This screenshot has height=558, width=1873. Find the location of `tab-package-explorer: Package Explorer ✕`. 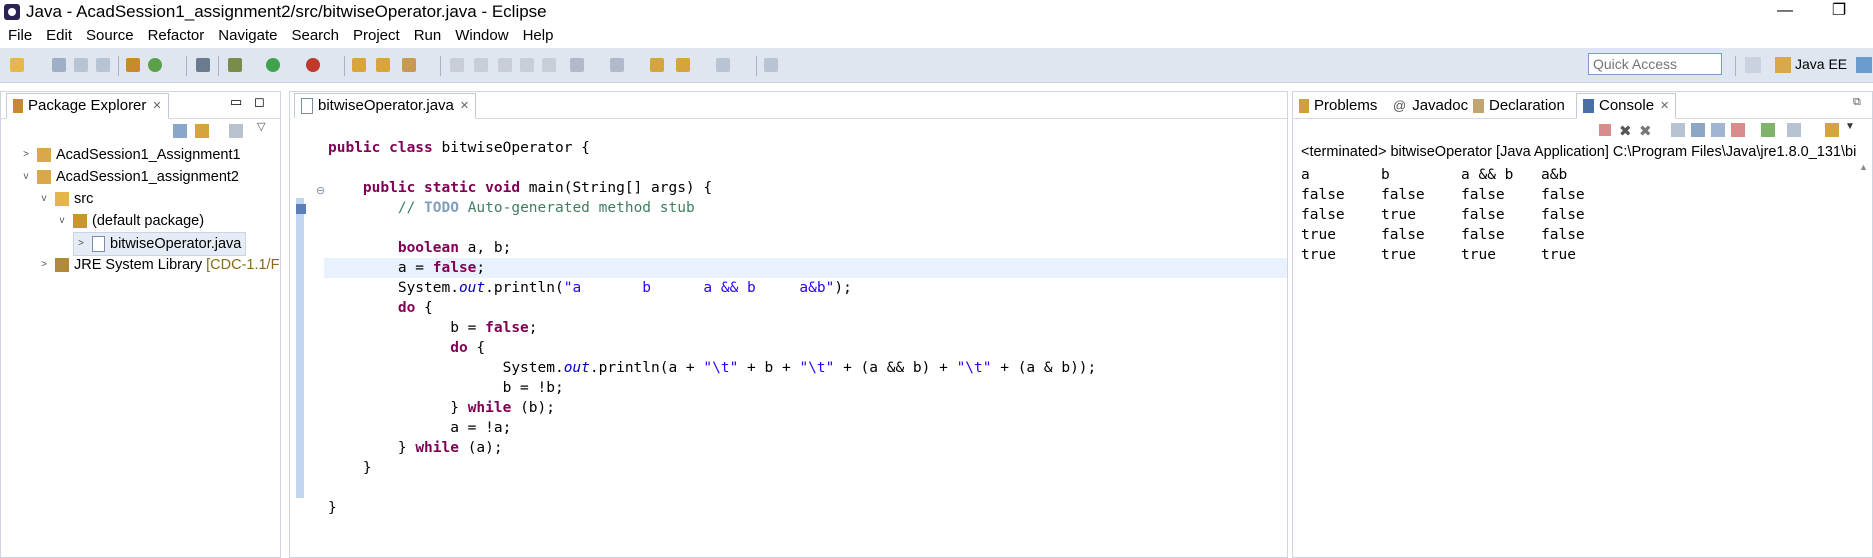

tab-package-explorer: Package Explorer ✕ is located at coordinates (87, 106).